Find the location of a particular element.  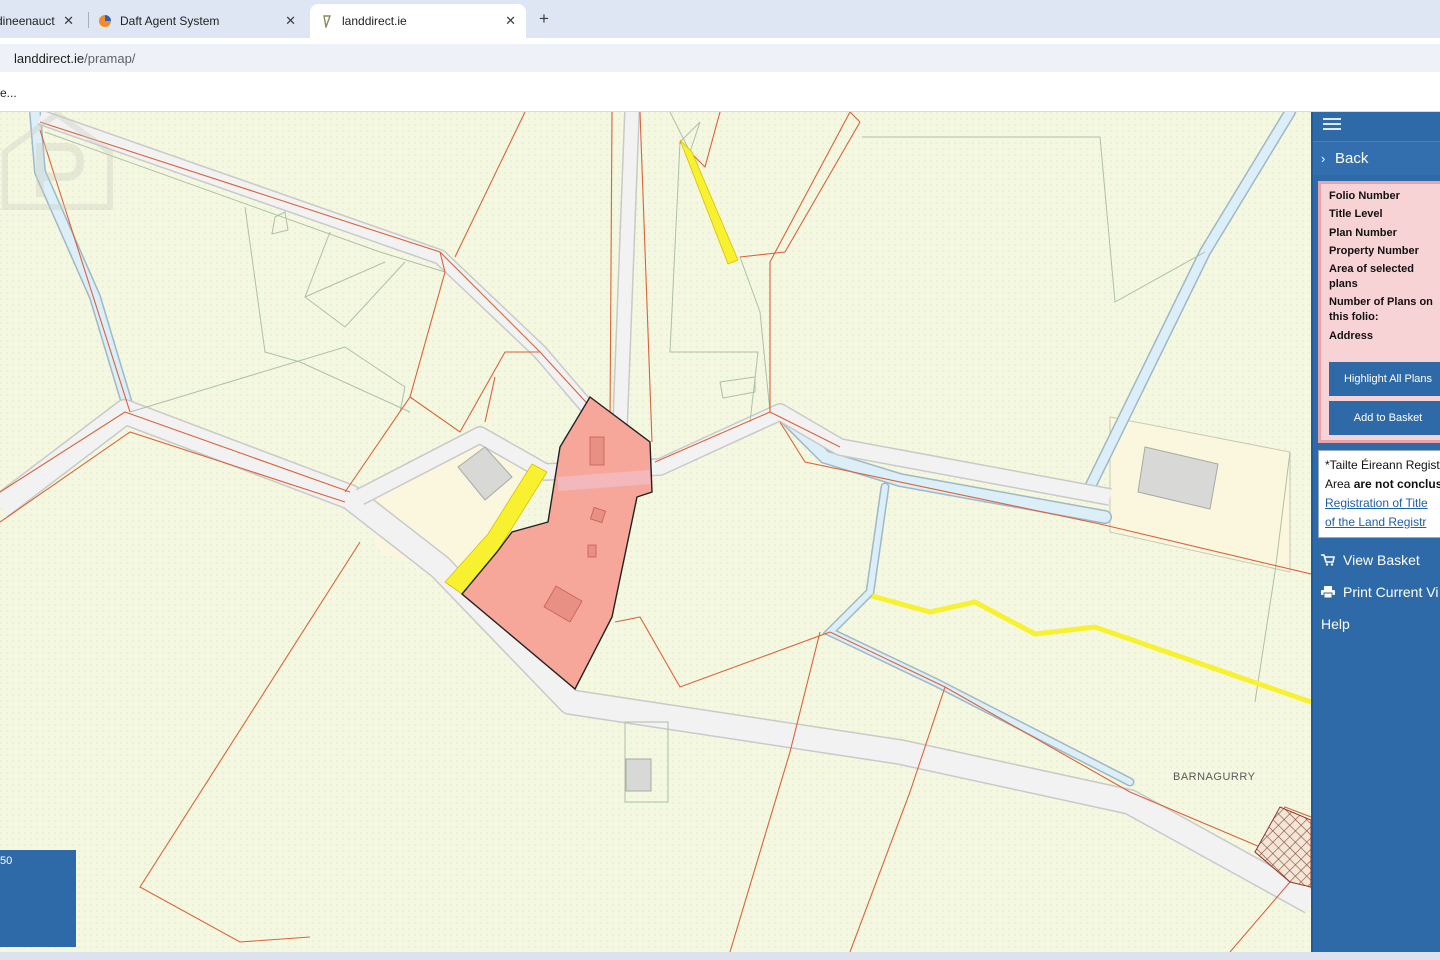

printer-icon is located at coordinates (1328, 592).